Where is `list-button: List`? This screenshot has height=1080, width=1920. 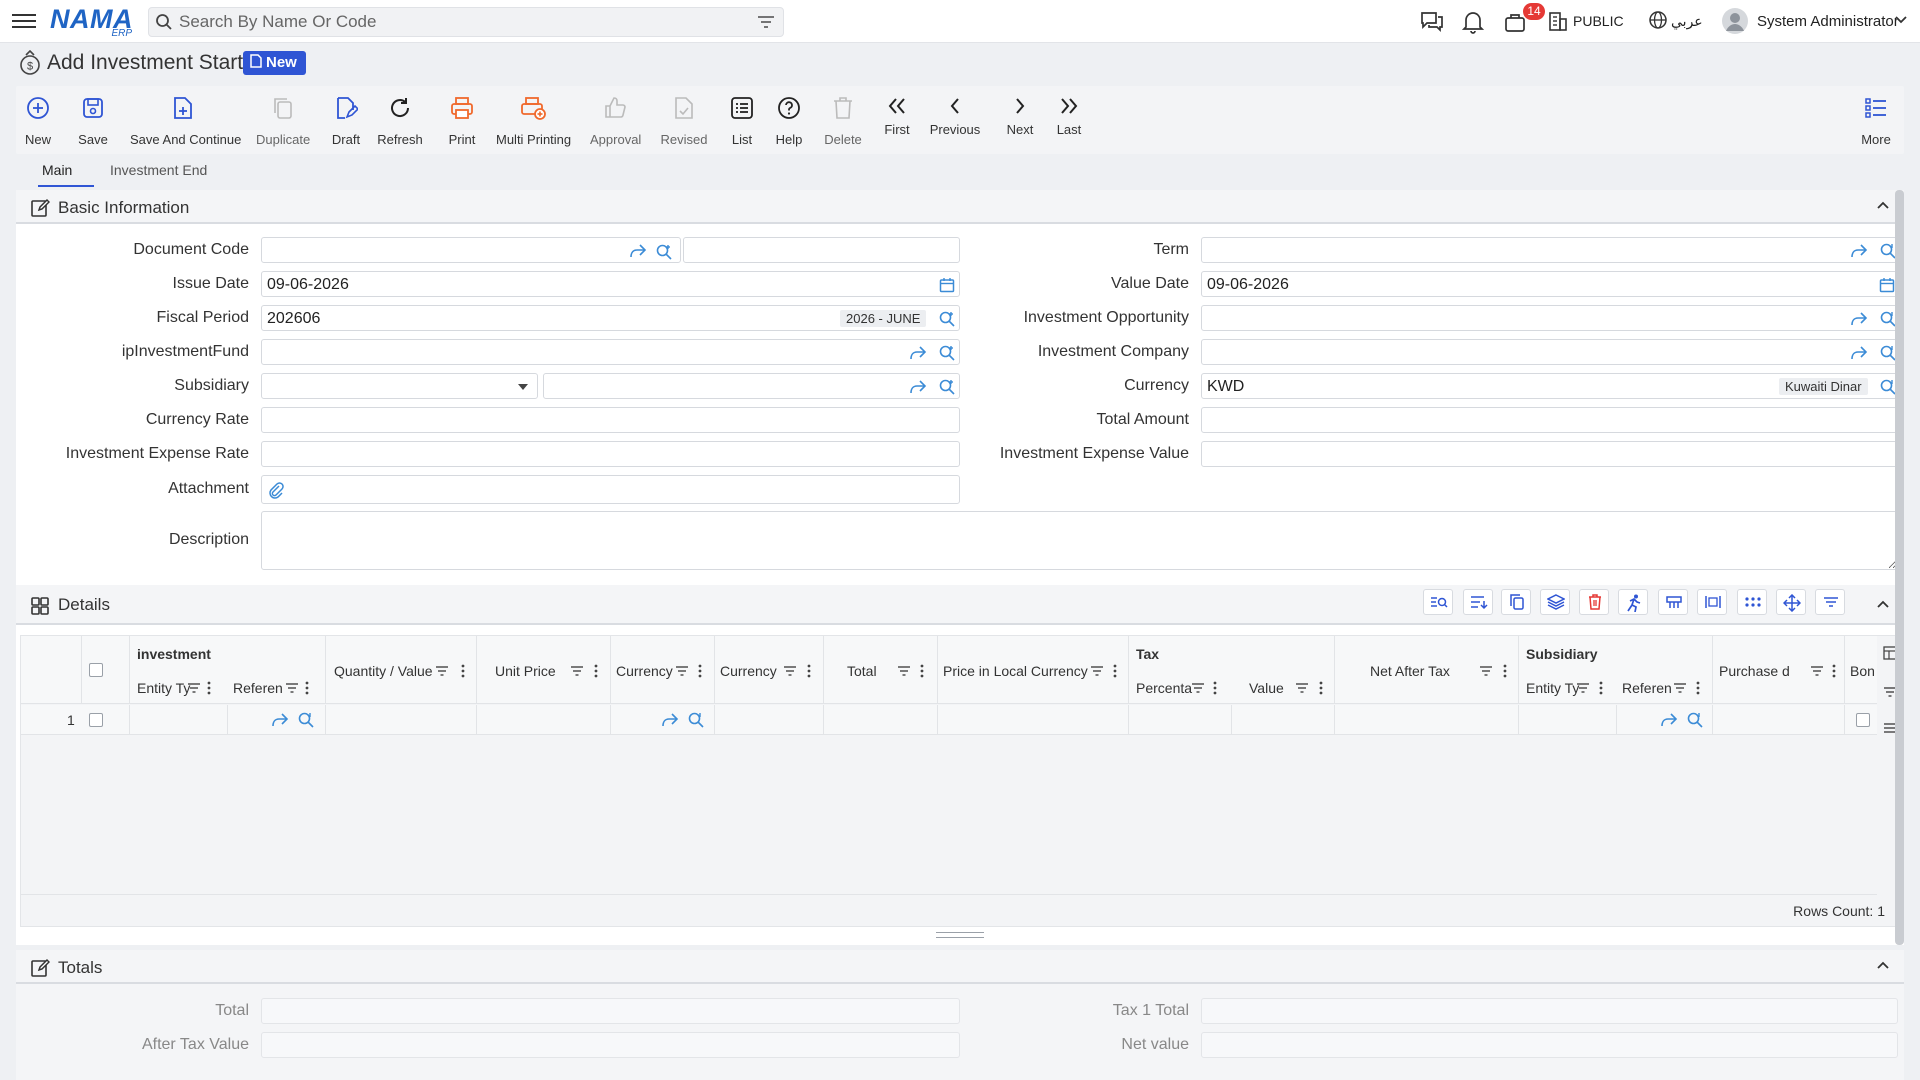
list-button: List is located at coordinates (742, 120).